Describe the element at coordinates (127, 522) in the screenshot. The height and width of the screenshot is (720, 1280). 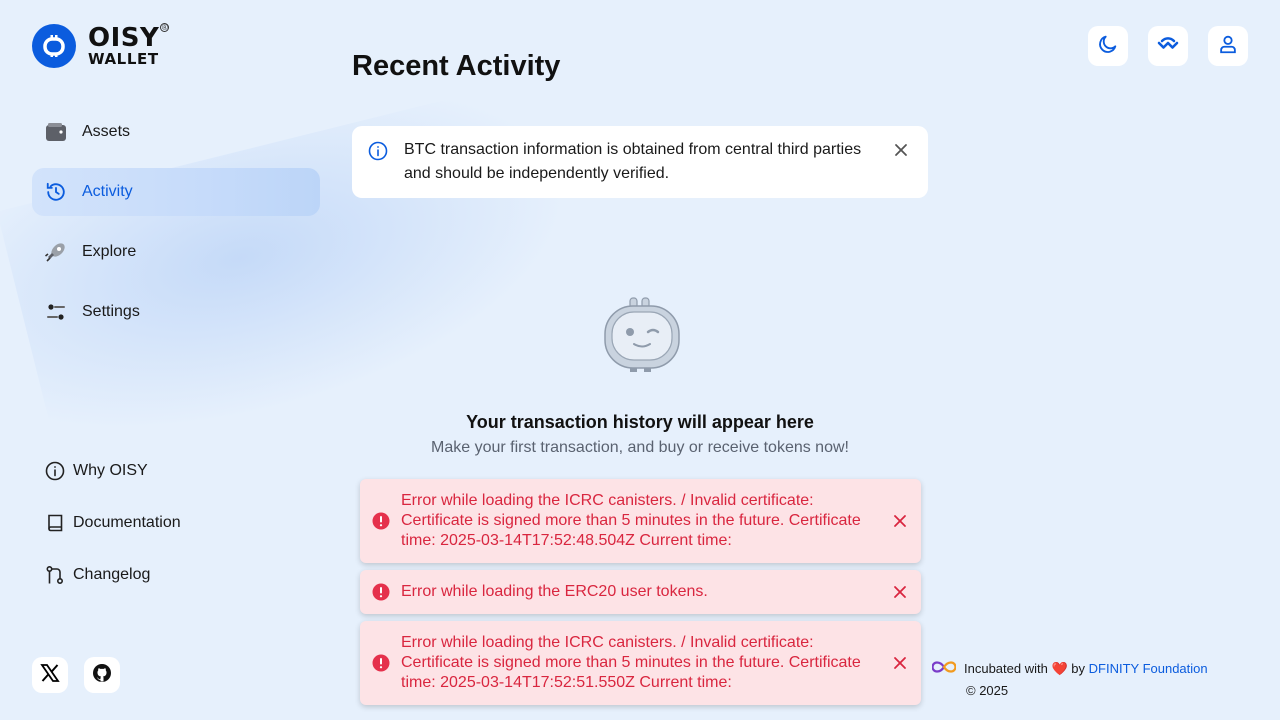
I see `documentation-label: Documentation` at that location.